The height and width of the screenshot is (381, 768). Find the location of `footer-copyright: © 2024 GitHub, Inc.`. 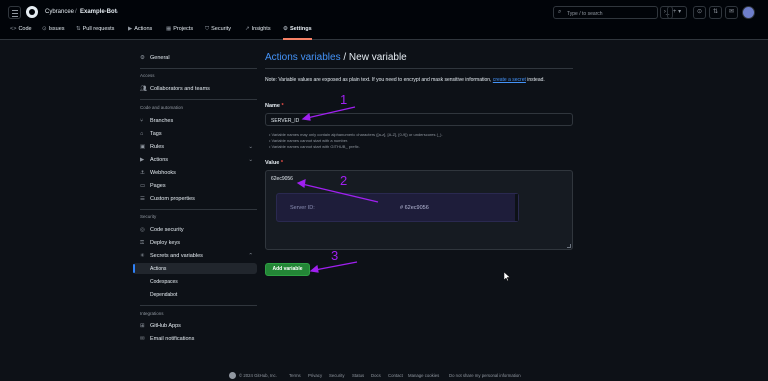

footer-copyright: © 2024 GitHub, Inc. is located at coordinates (258, 375).